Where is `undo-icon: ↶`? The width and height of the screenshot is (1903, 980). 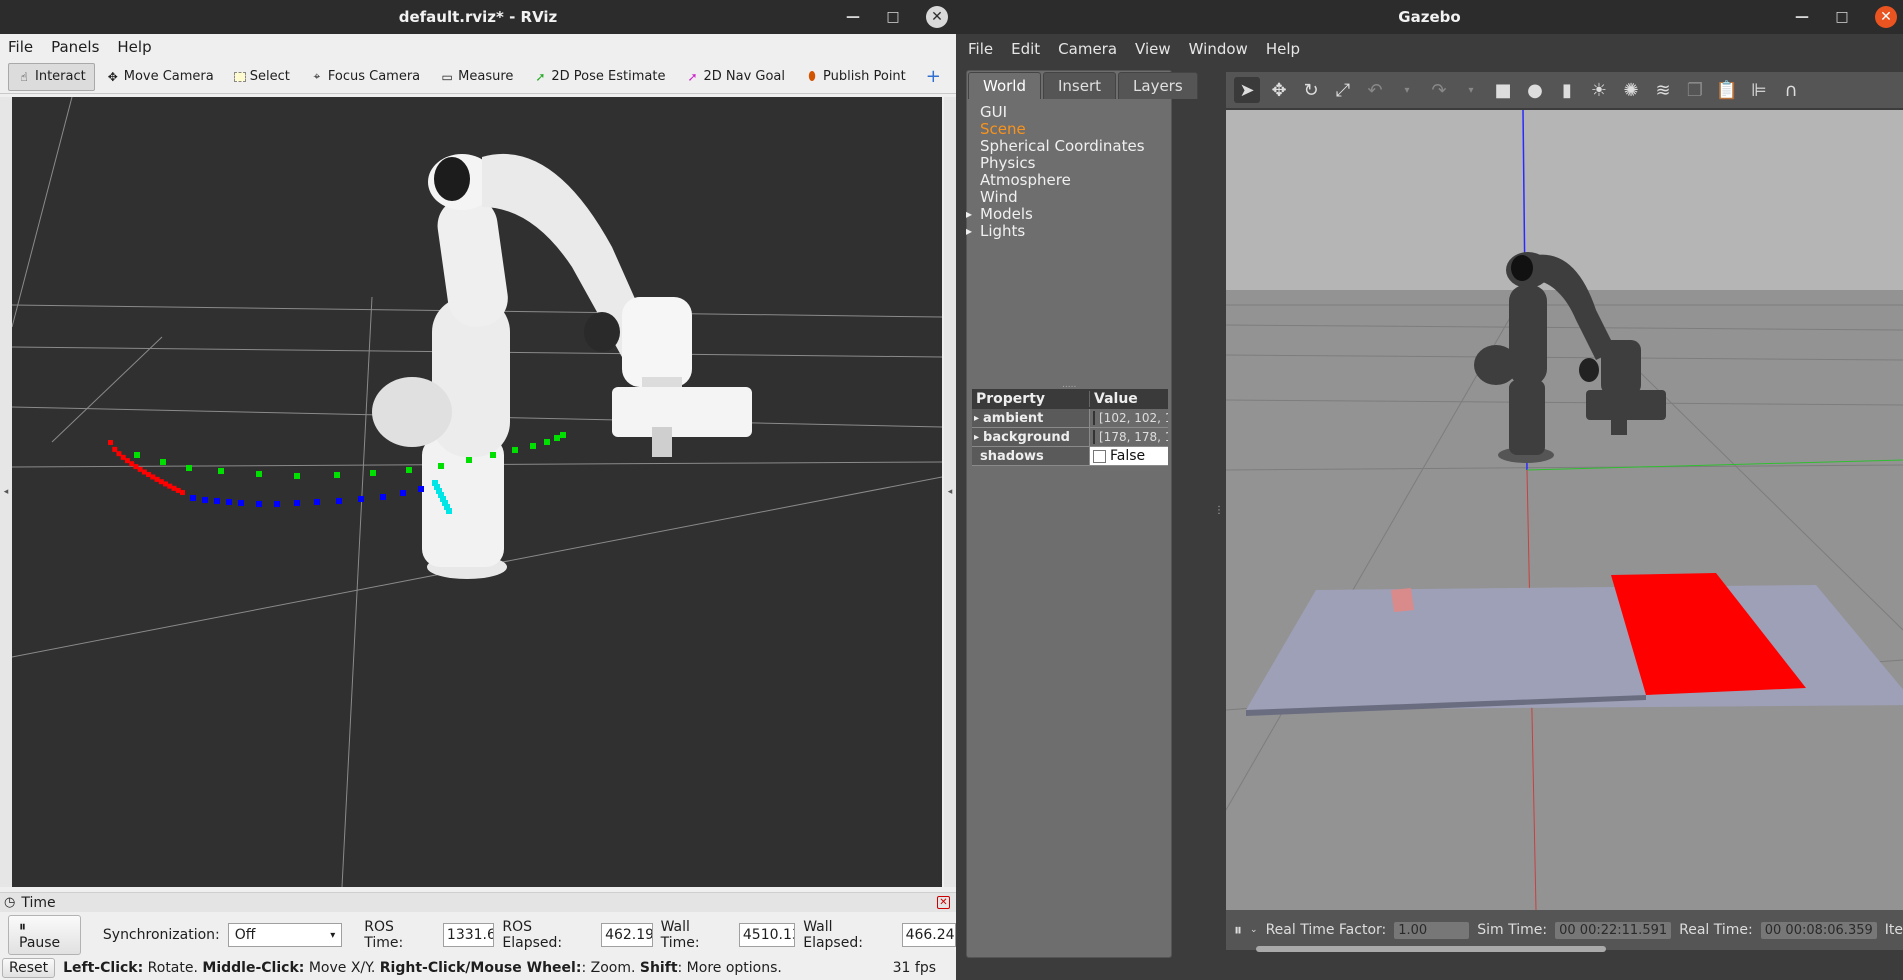
undo-icon: ↶ is located at coordinates (1375, 90).